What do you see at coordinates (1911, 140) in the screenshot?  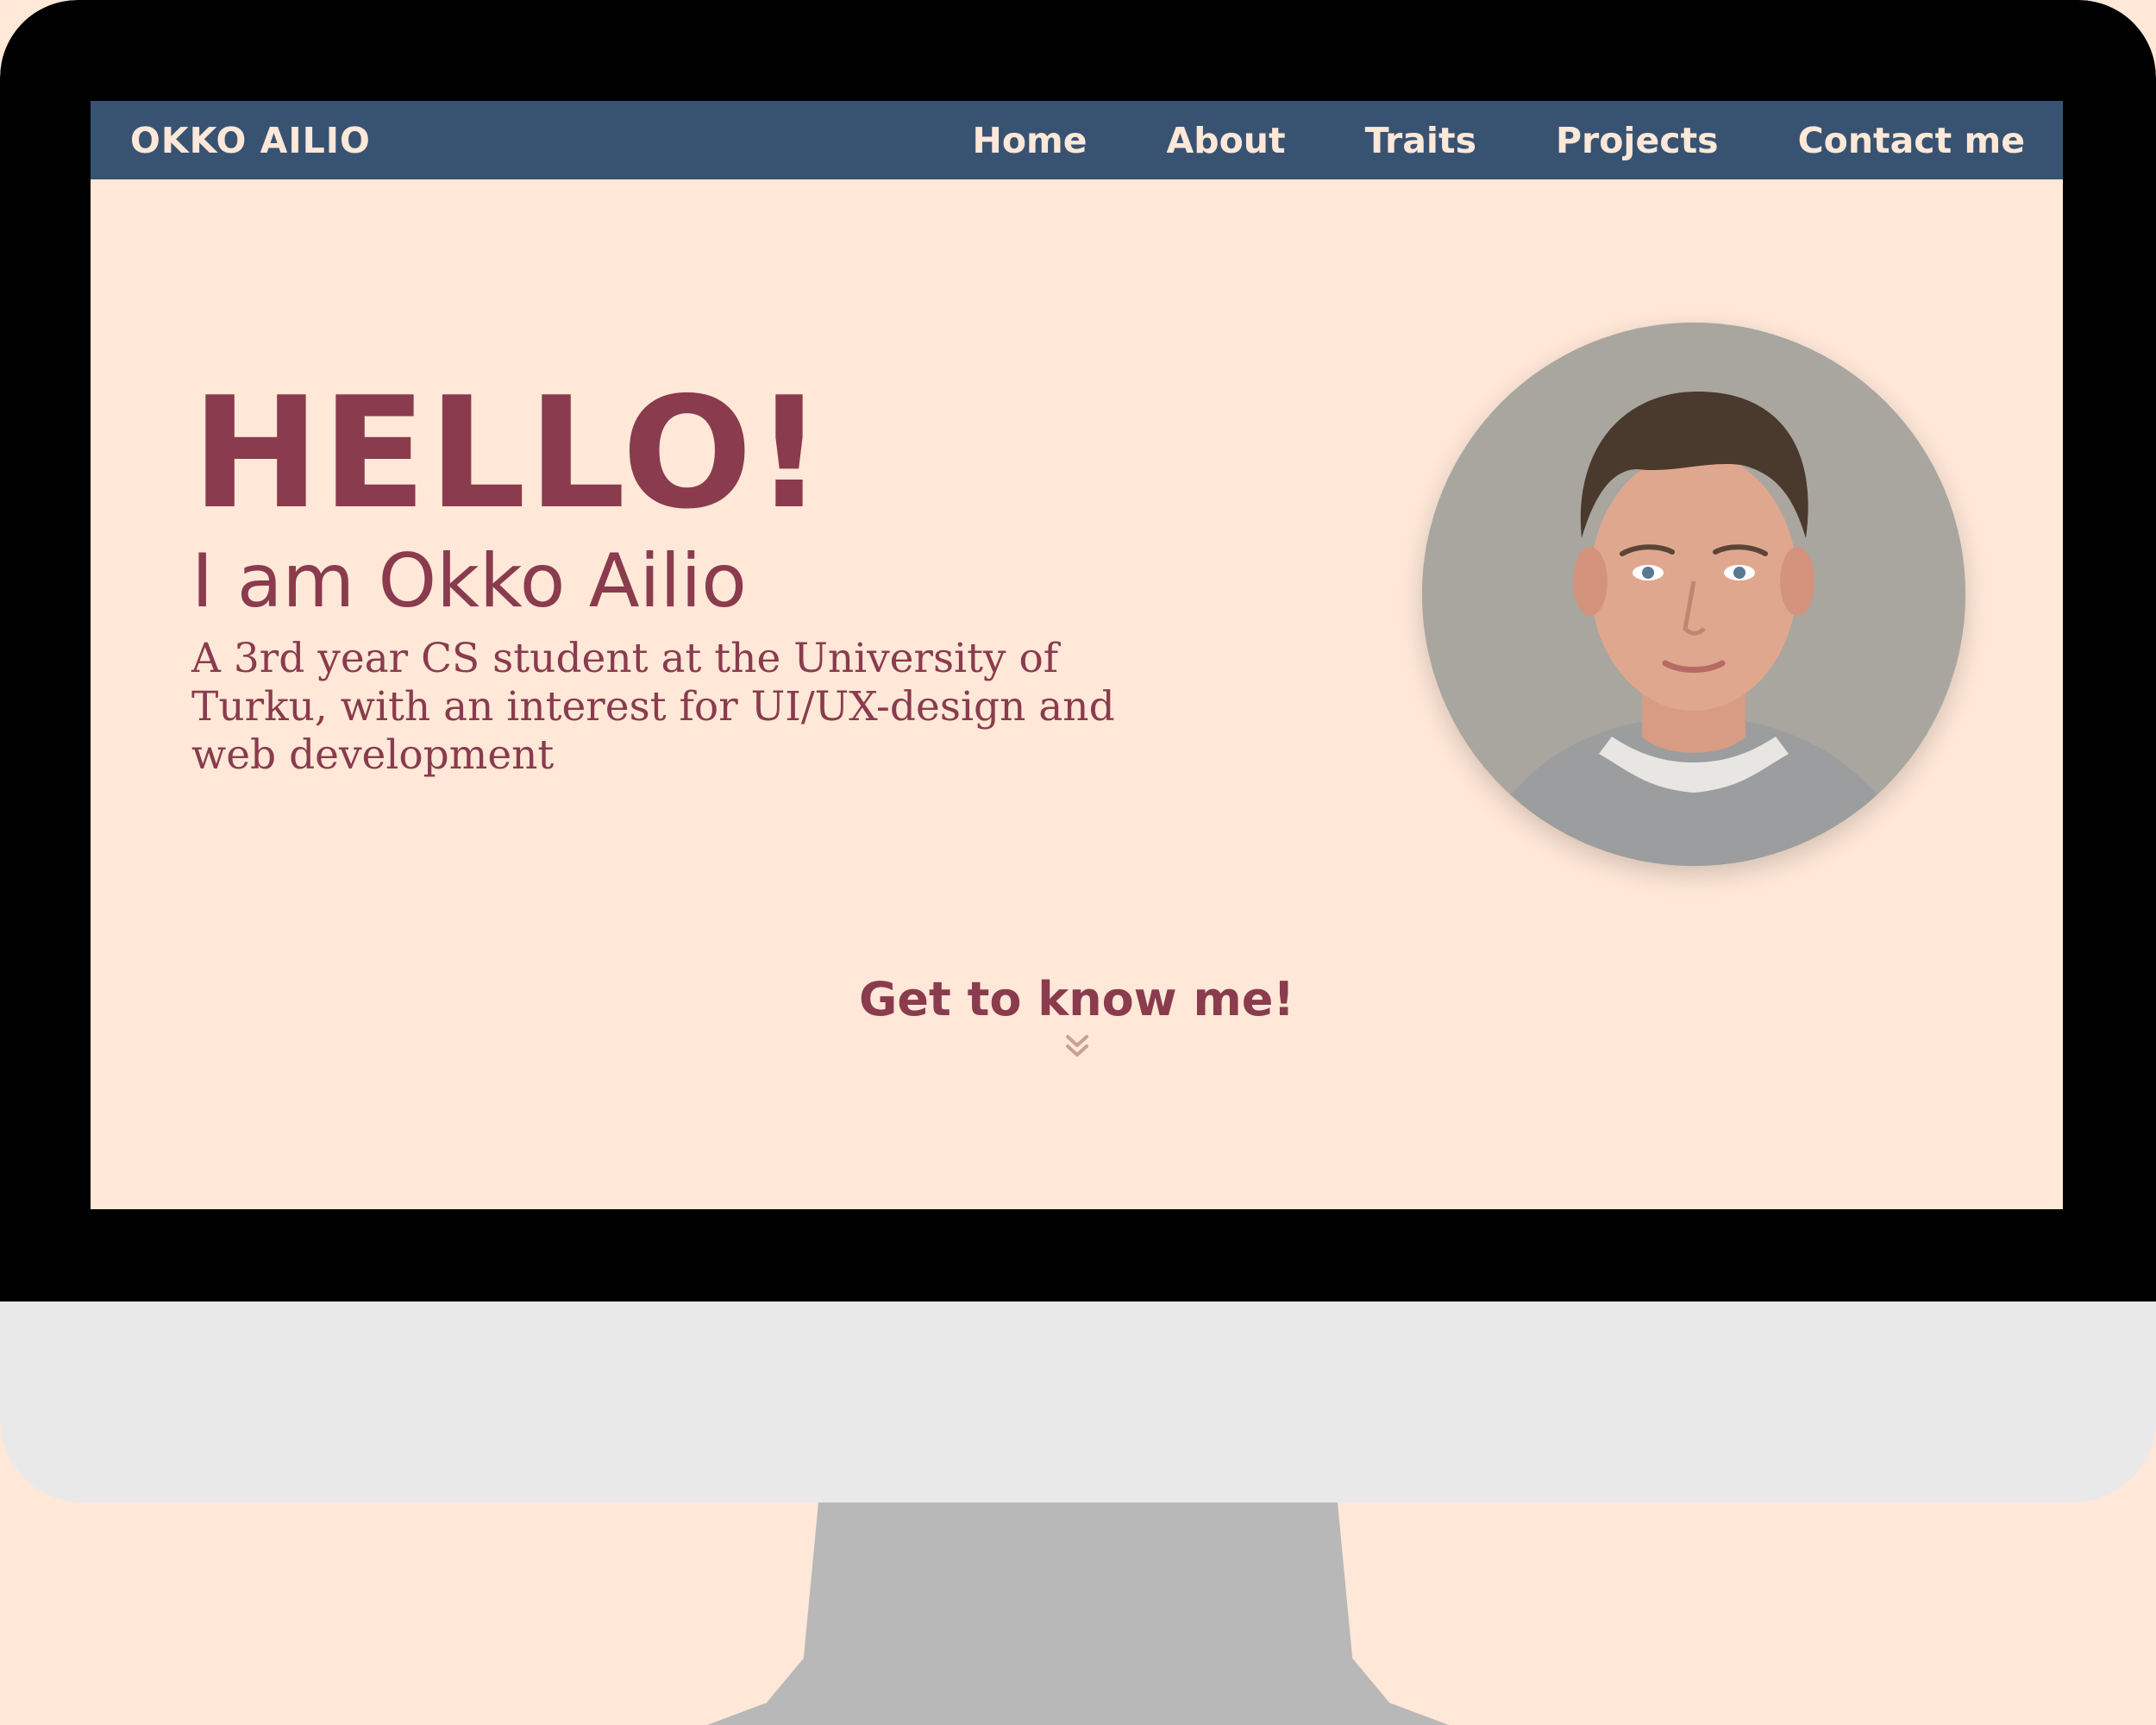 I see `nav-link-contact: Contact me` at bounding box center [1911, 140].